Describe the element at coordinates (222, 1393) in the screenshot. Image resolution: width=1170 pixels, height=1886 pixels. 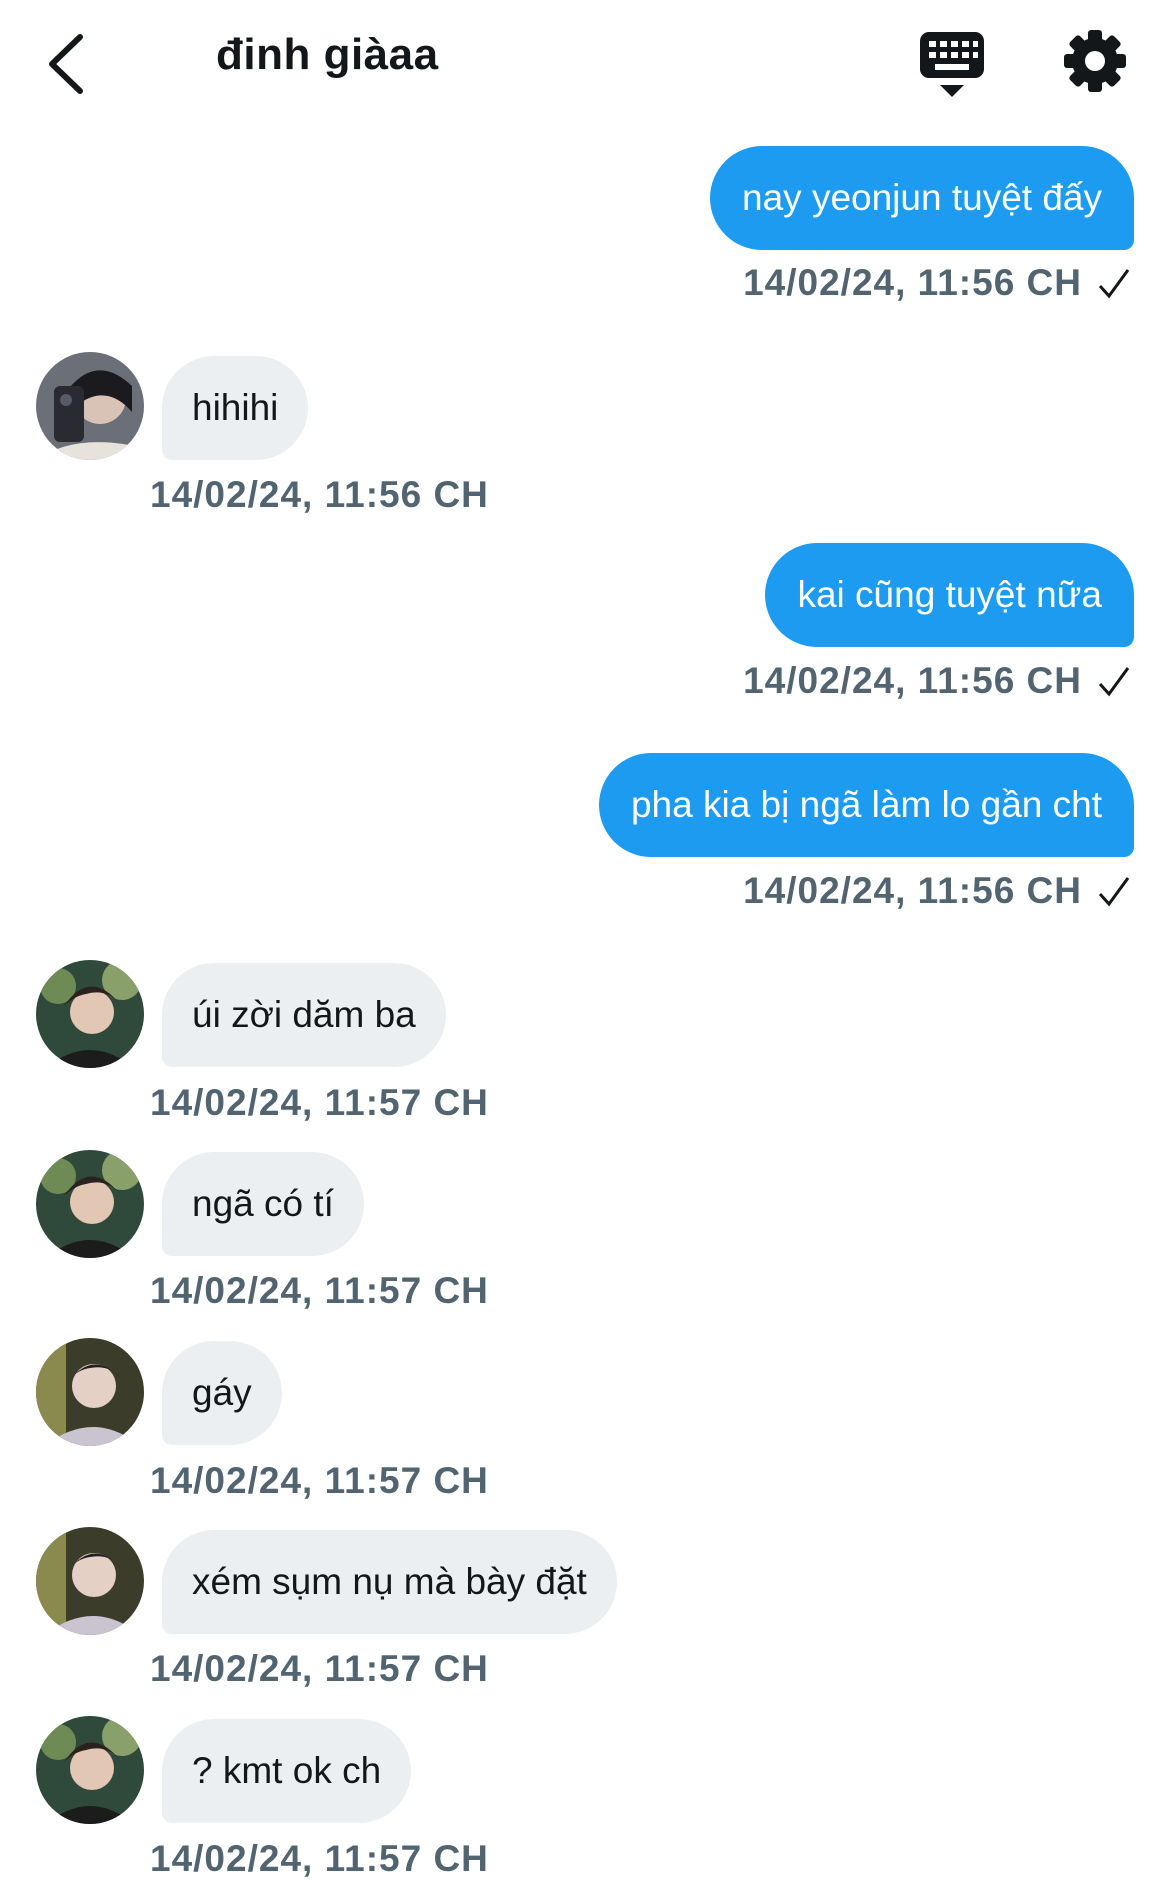
I see `incoming-message-bubble: gáy` at that location.